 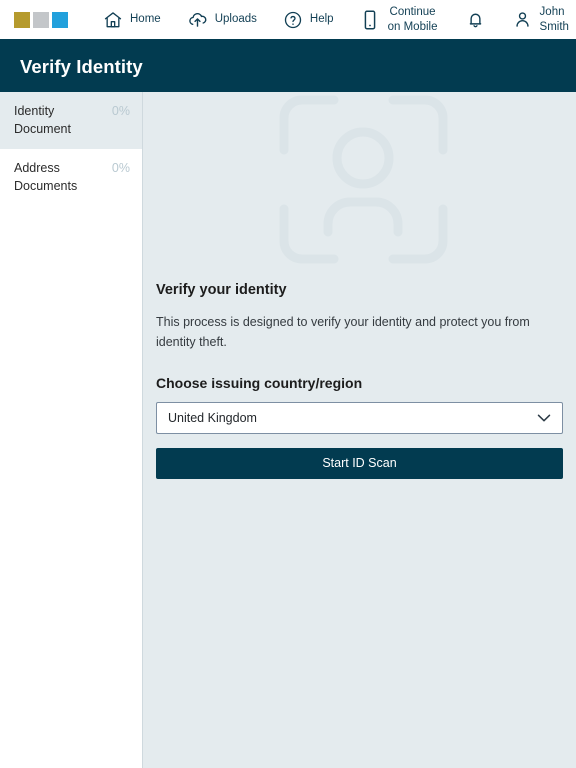 What do you see at coordinates (113, 20) in the screenshot?
I see `home-icon` at bounding box center [113, 20].